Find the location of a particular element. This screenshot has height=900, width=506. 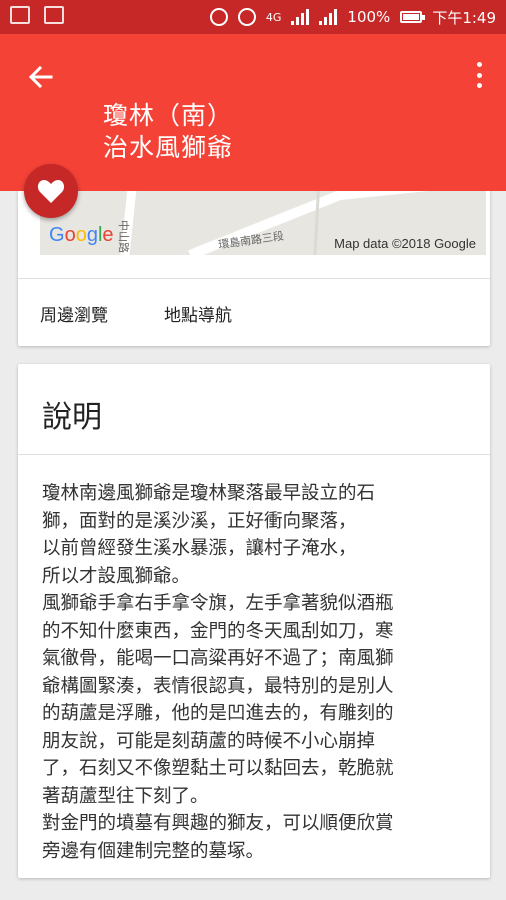

battery-icon is located at coordinates (413, 17).